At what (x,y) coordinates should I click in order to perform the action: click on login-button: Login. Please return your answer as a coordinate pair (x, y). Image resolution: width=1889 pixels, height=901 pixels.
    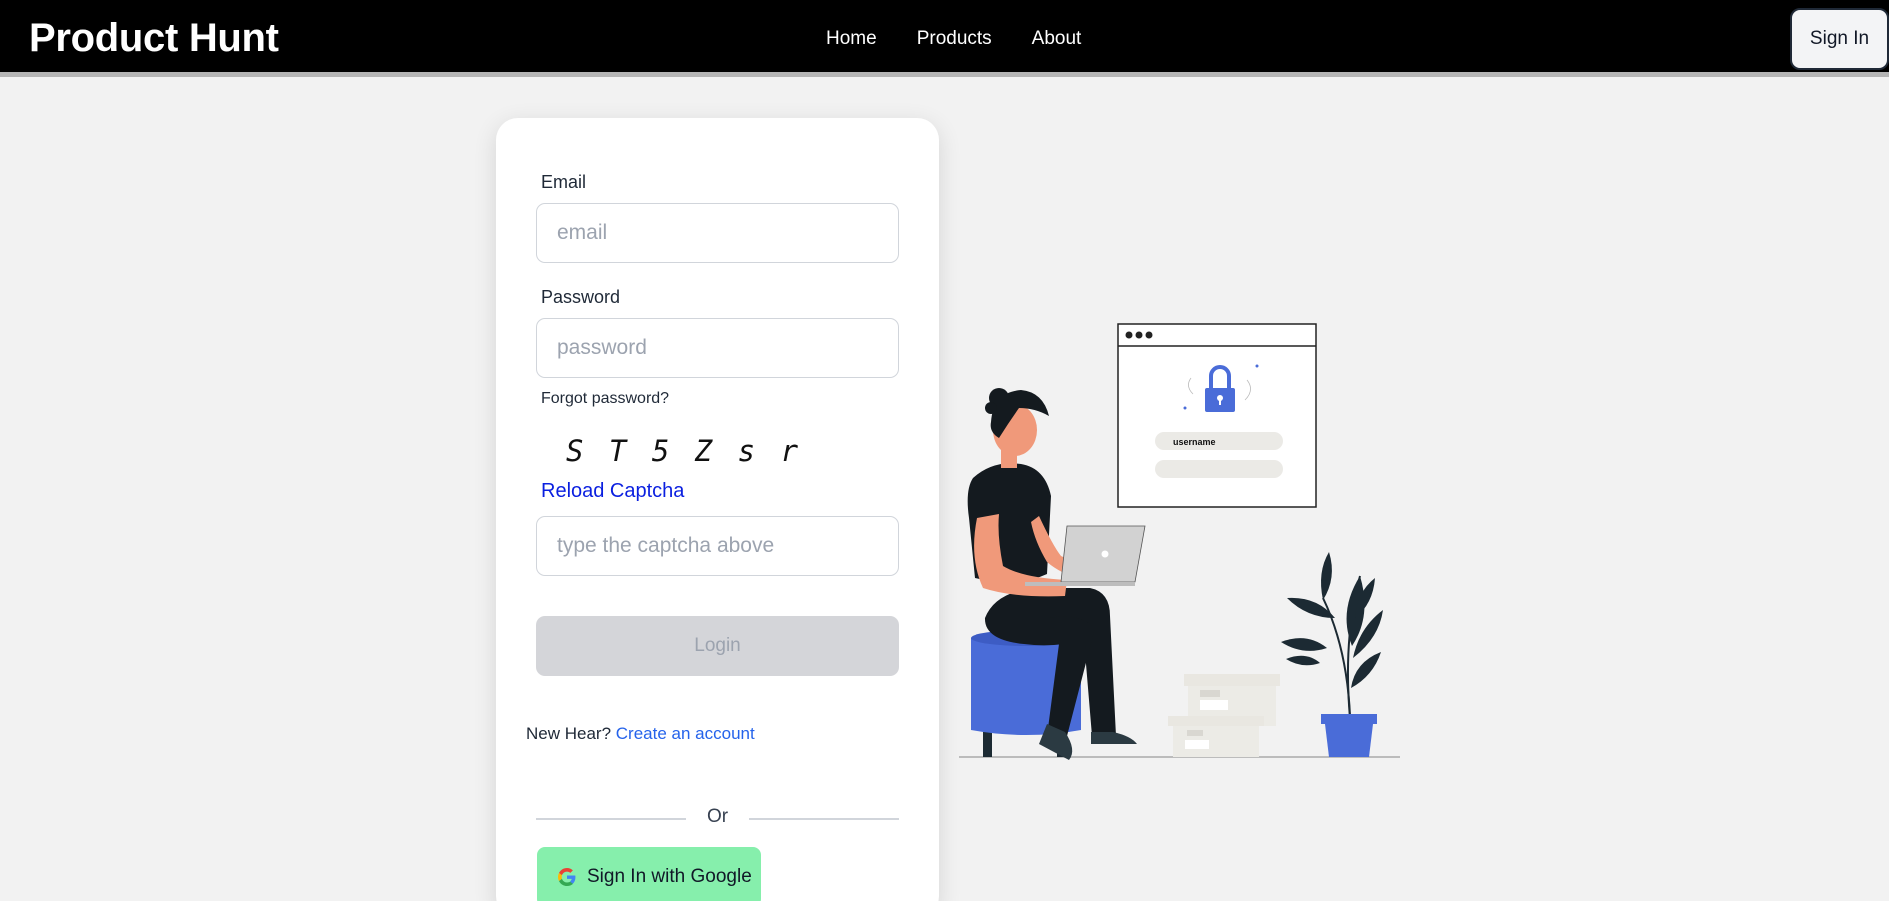
    Looking at the image, I should click on (717, 646).